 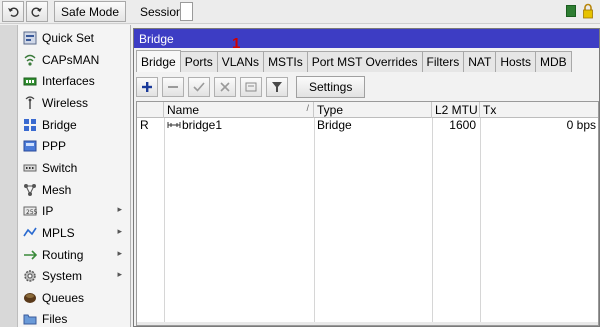 I want to click on tab-label: MDB, so click(x=553, y=62).